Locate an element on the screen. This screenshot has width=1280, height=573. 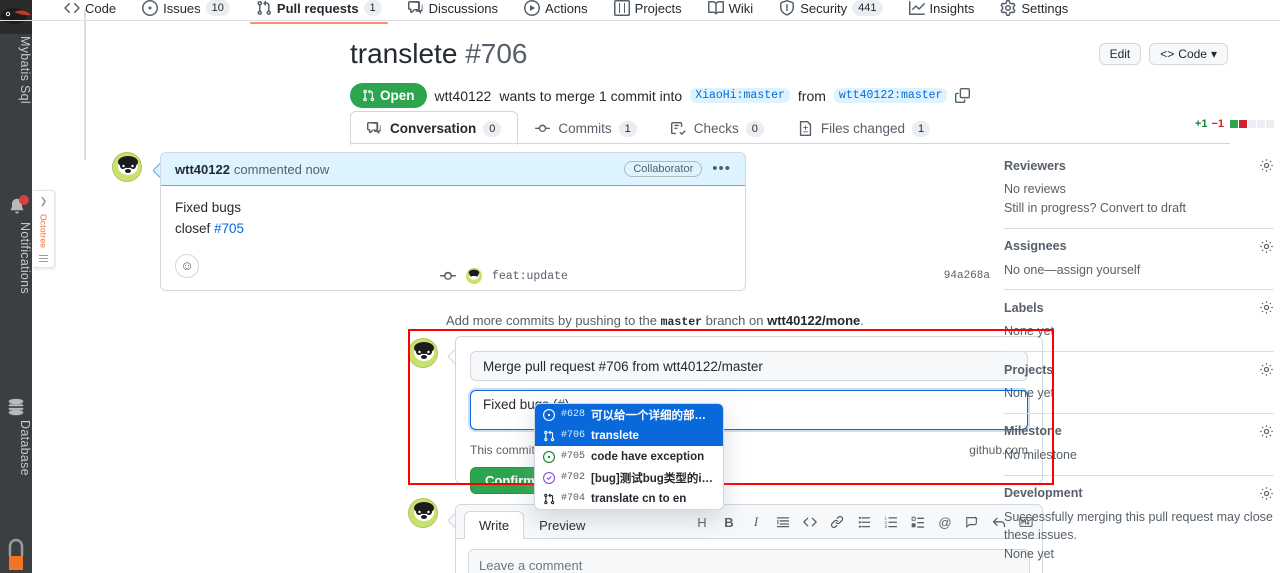
autocomplete-item: #705 code have exception is located at coordinates (629, 456).